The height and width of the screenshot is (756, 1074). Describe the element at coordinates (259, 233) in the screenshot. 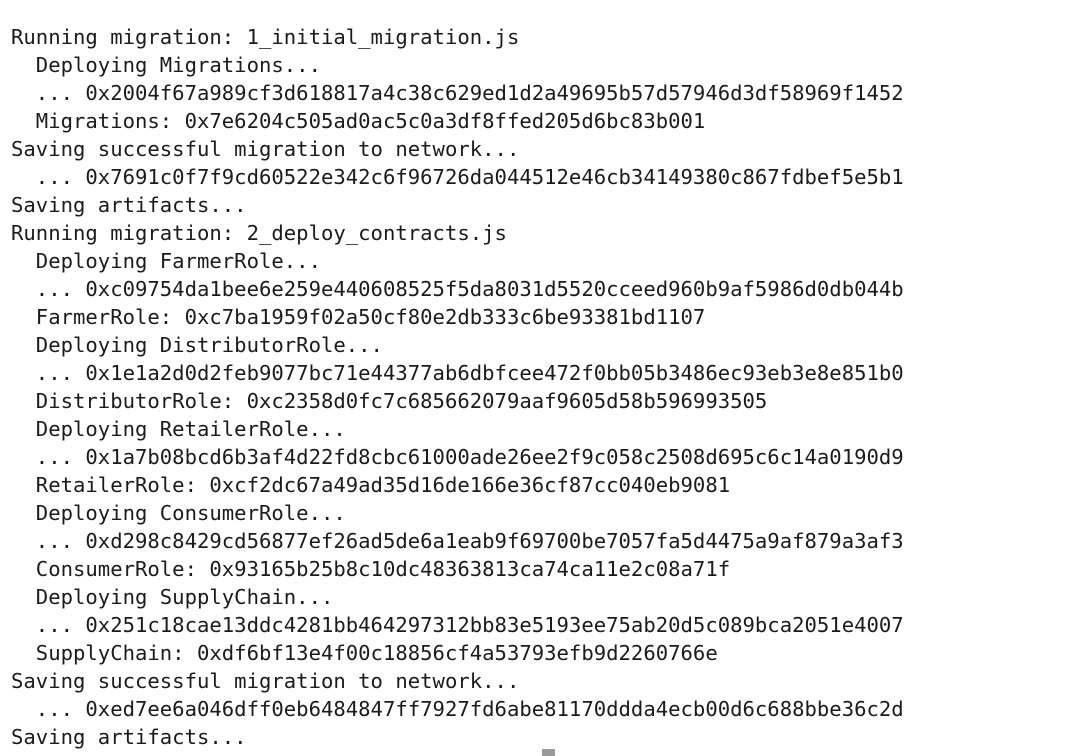

I see `terminal-line: Running migration: 2_deploy_contracts.js` at that location.